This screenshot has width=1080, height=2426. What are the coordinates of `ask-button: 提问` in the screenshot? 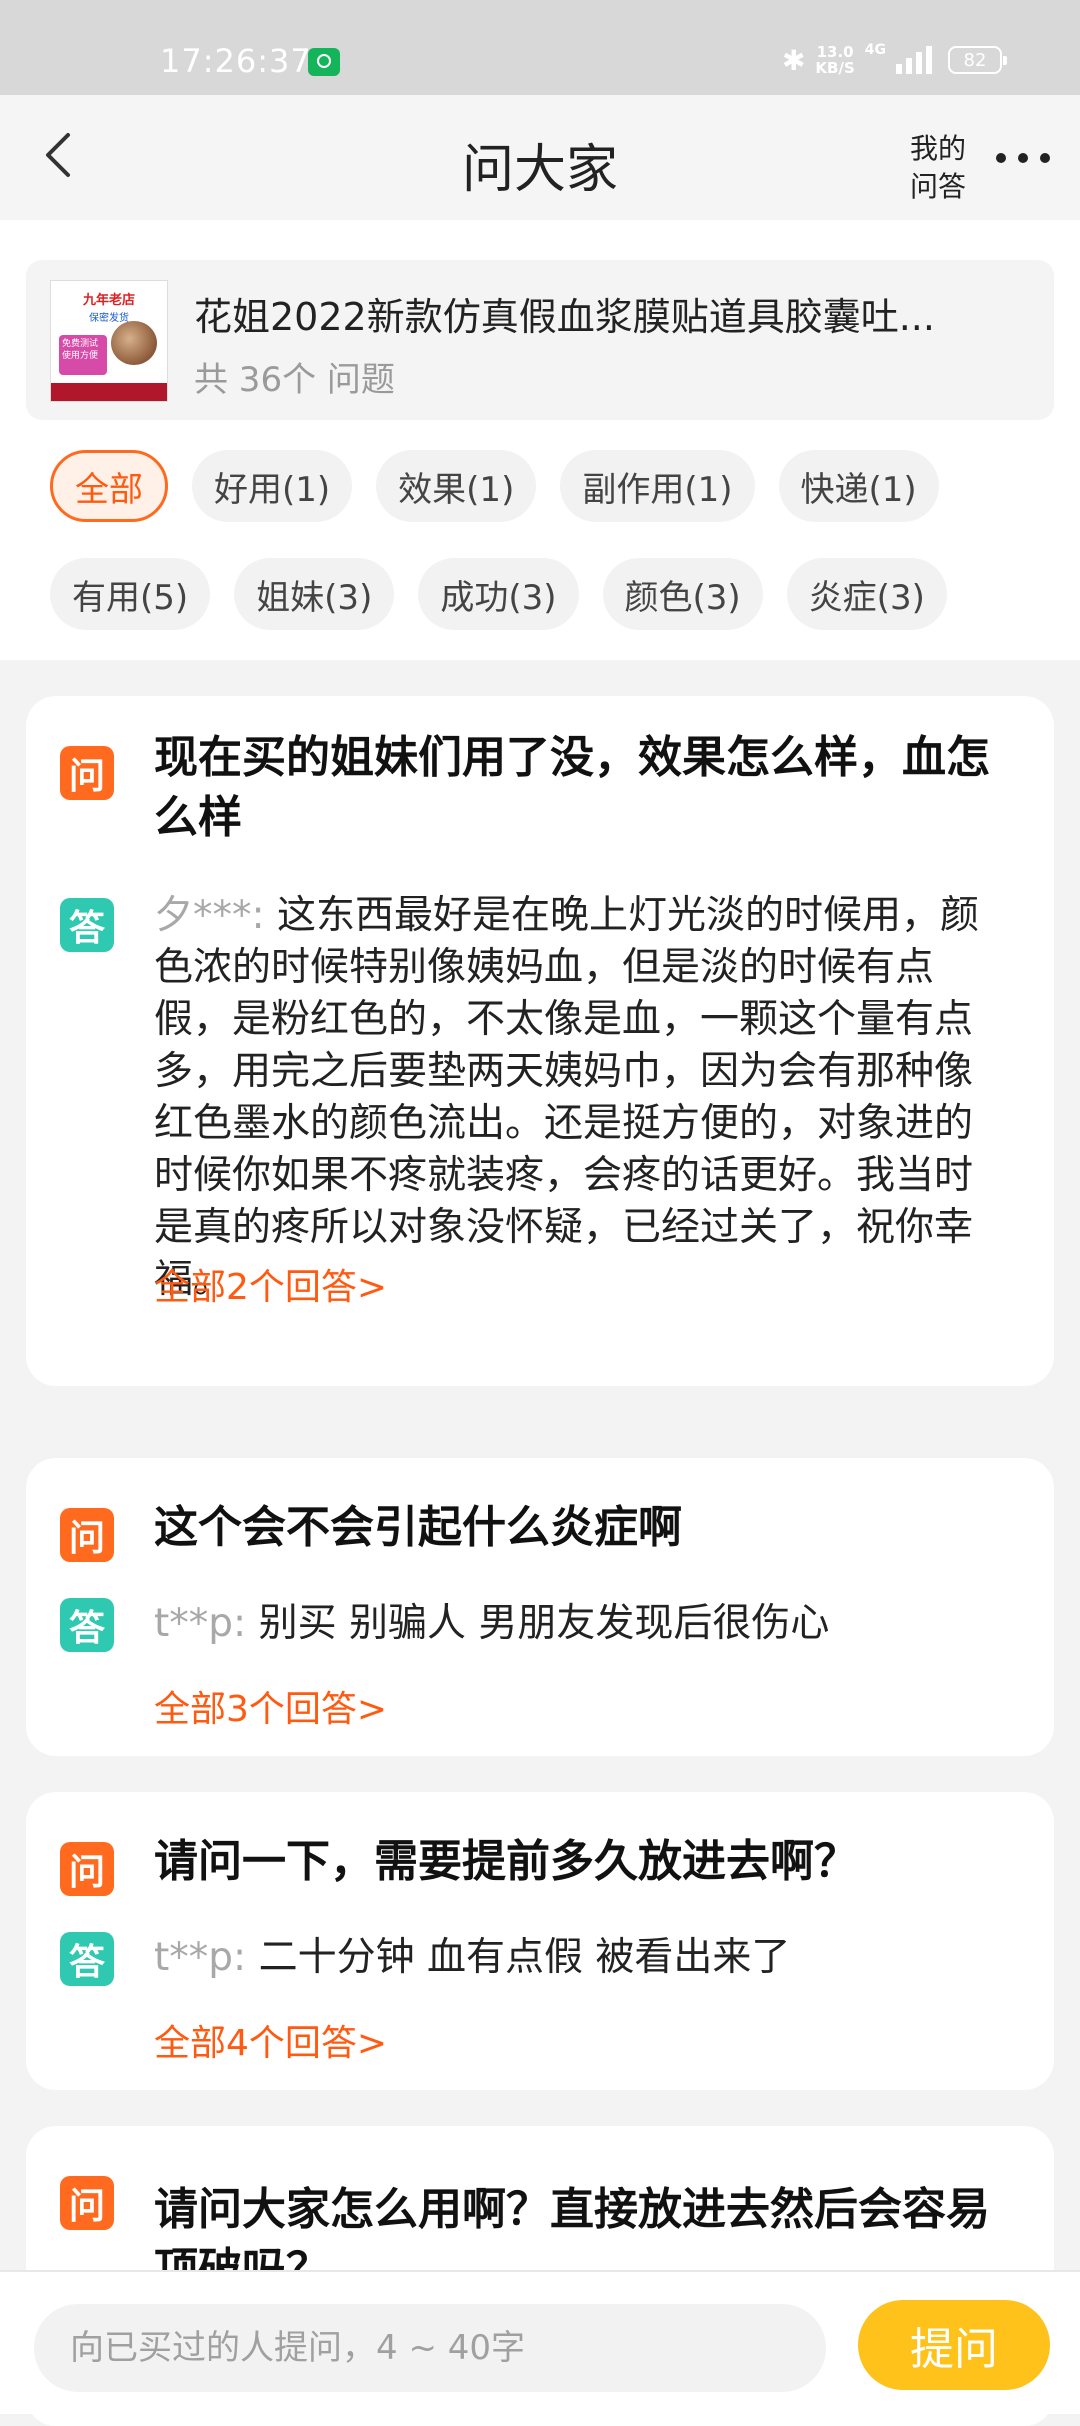 It's located at (954, 2345).